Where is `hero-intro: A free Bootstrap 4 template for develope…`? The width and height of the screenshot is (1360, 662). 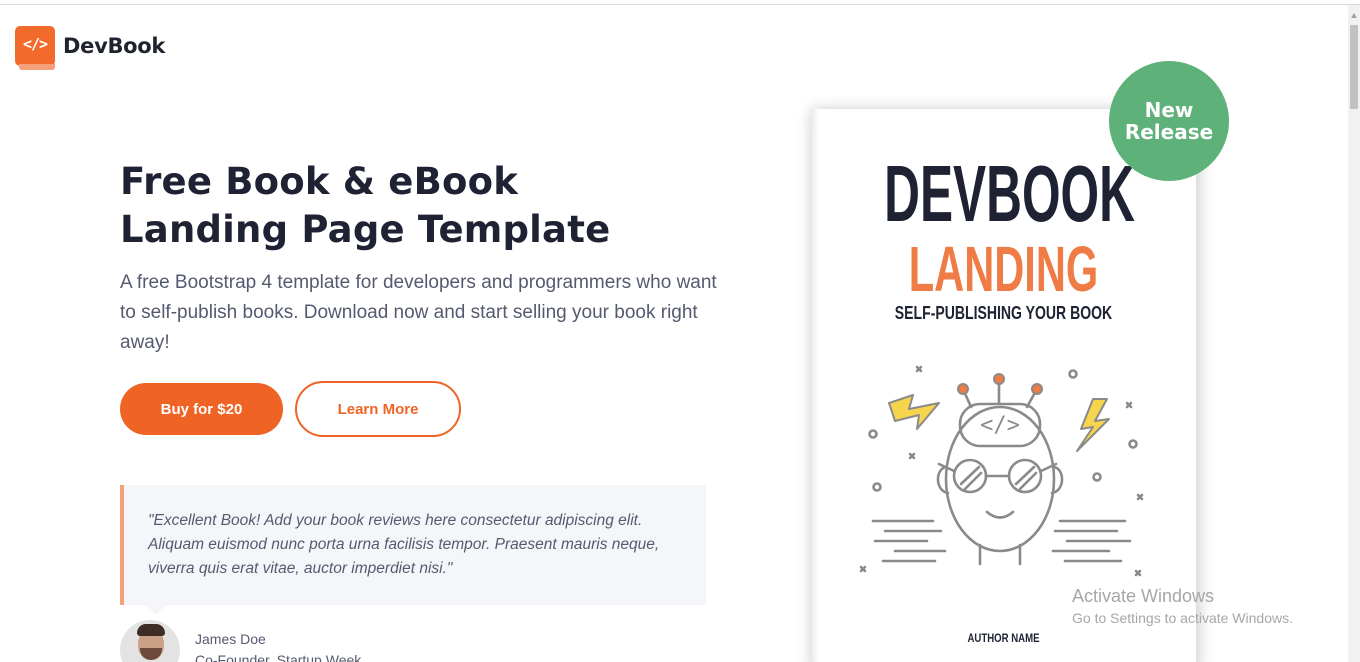
hero-intro: A free Bootstrap 4 template for develope… is located at coordinates (418, 312).